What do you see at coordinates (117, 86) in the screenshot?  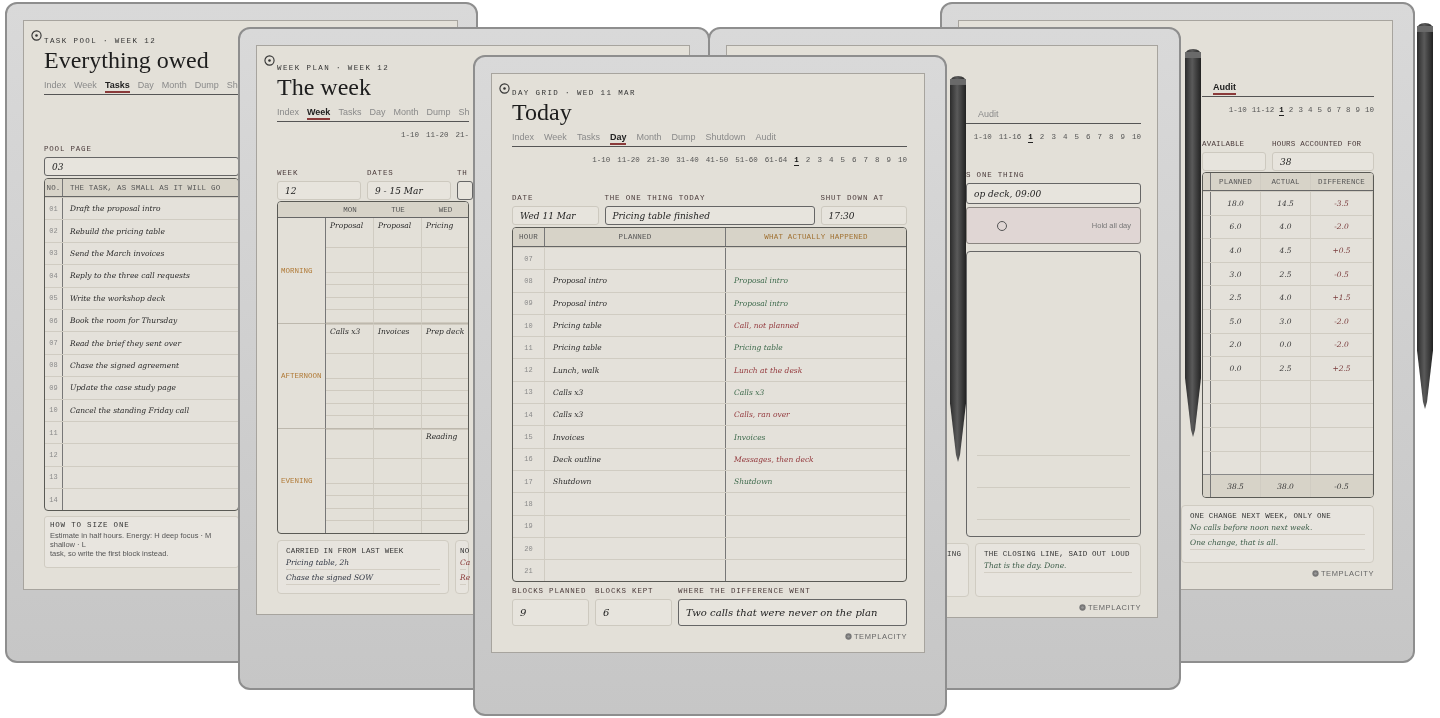 I see `nav-tab: Tasks` at bounding box center [117, 86].